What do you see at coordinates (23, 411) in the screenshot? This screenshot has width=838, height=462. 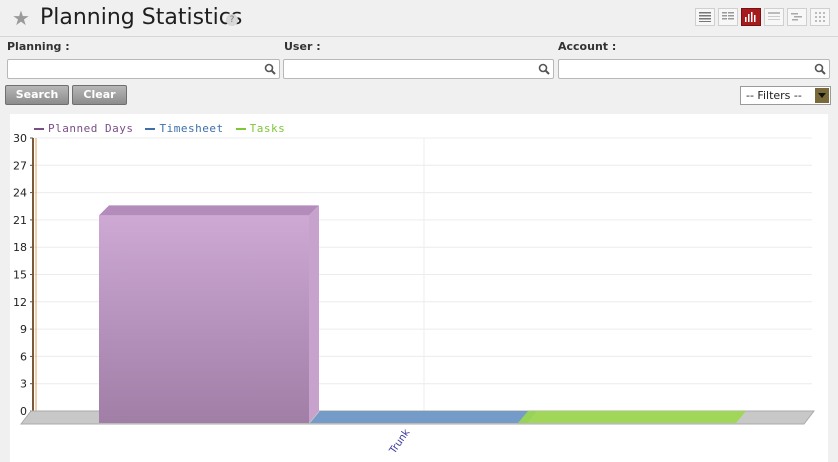 I see `y-tick-label: 0` at bounding box center [23, 411].